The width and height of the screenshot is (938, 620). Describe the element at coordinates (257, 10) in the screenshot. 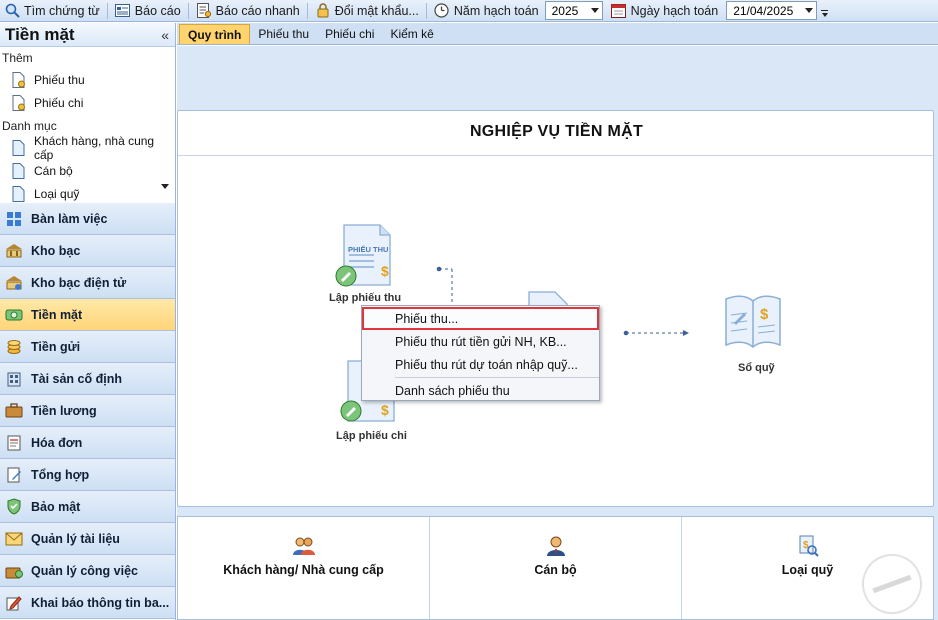

I see `quick-report-label: Báo cáo nhanh` at that location.